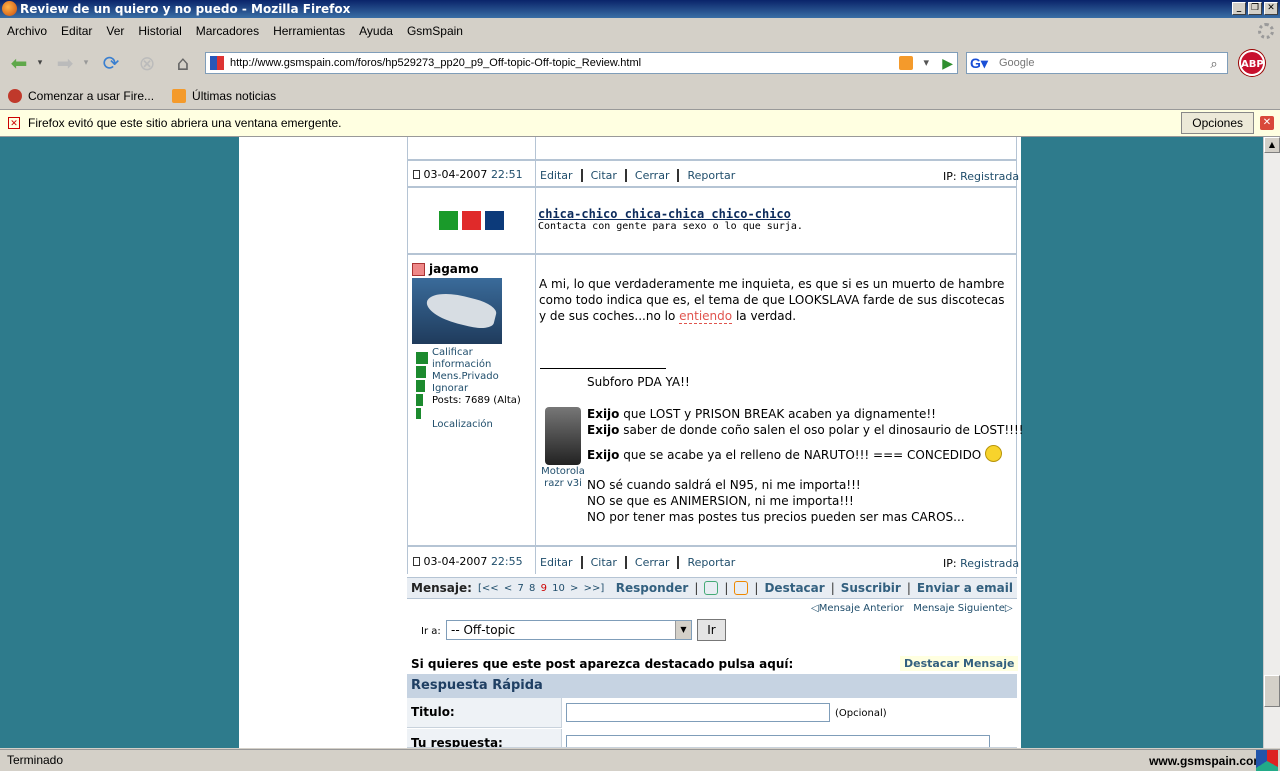  Describe the element at coordinates (959, 608) in the screenshot. I see `next-message-link: Mensaje Siguiente` at that location.